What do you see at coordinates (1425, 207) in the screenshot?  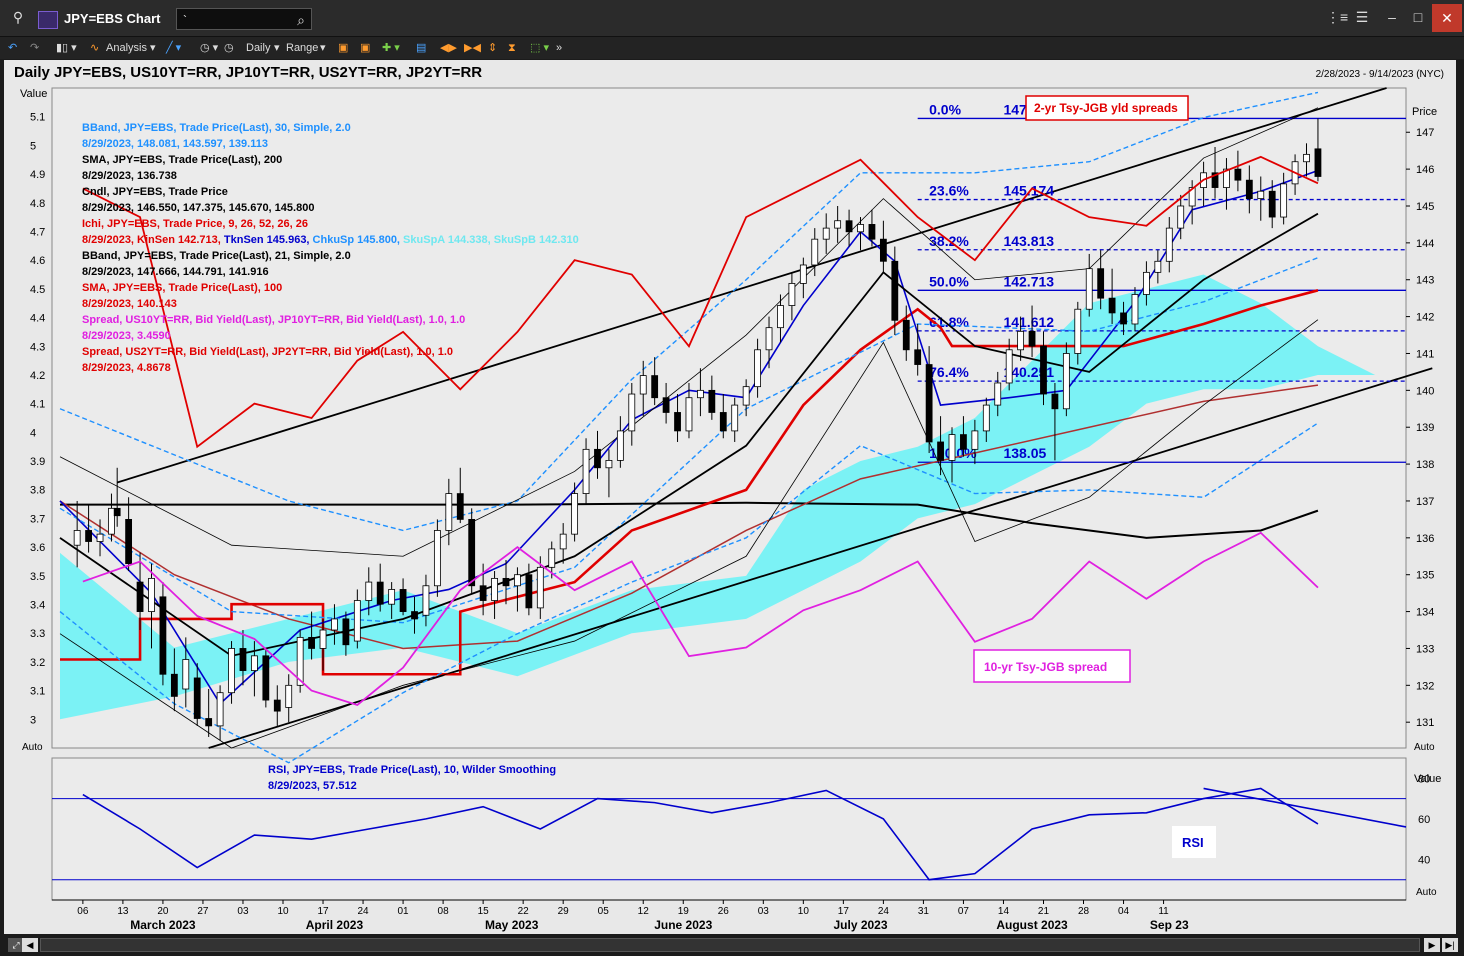 I see `right-tick-label: 145` at bounding box center [1425, 207].